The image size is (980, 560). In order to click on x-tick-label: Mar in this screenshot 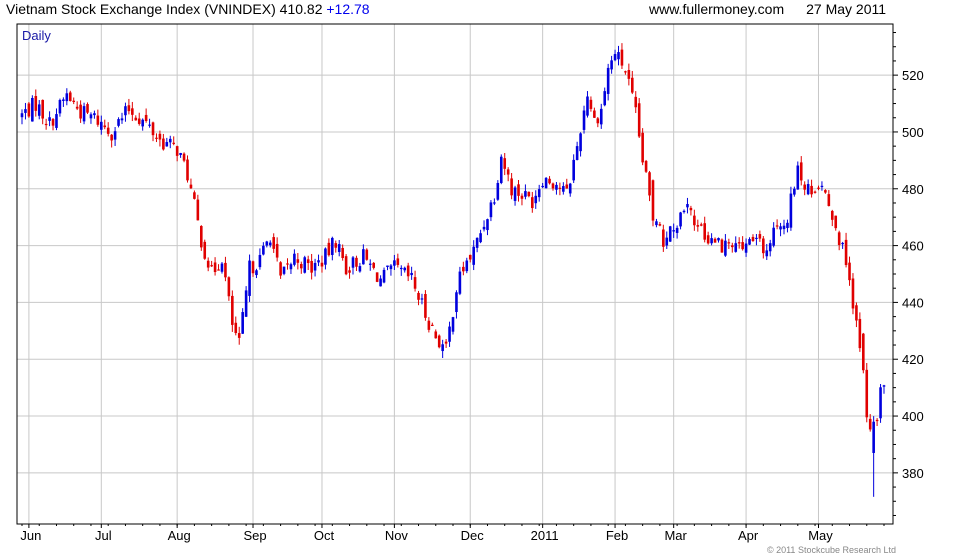, I will do `click(675, 535)`.